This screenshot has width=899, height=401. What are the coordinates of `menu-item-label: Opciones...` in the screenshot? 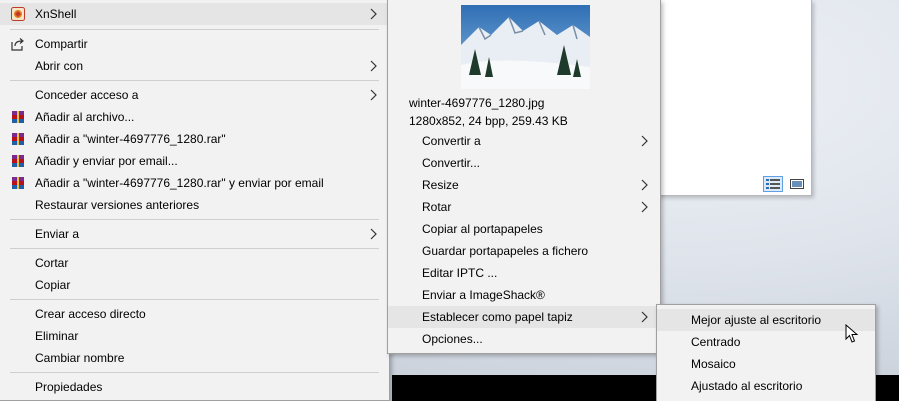 It's located at (452, 339).